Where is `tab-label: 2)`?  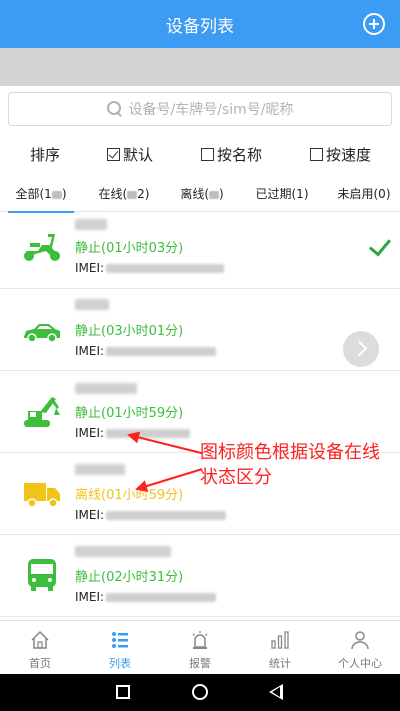
tab-label: 2) is located at coordinates (143, 194).